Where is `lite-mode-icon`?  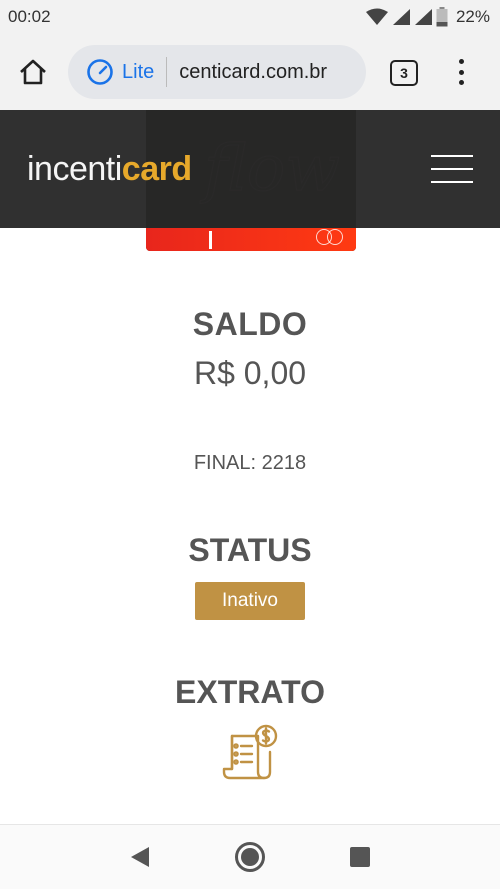
lite-mode-icon is located at coordinates (100, 72).